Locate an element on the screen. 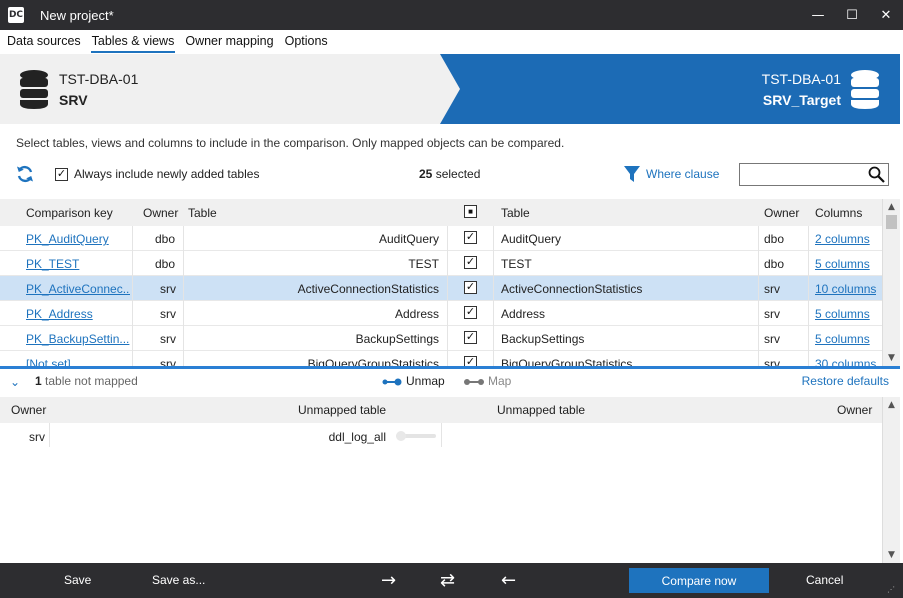  not-mapped-count: 1 is located at coordinates (38, 381).